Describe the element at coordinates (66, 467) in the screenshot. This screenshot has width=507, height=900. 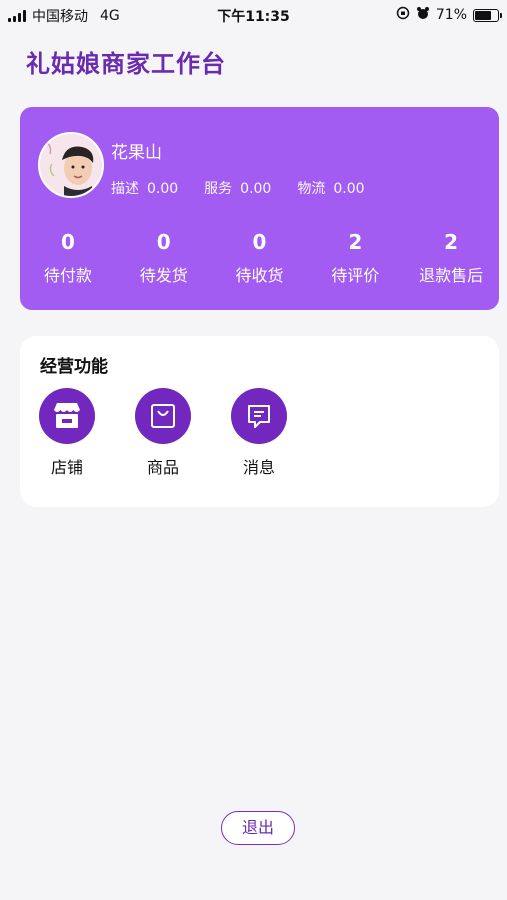
I see `function-label: 店铺` at that location.